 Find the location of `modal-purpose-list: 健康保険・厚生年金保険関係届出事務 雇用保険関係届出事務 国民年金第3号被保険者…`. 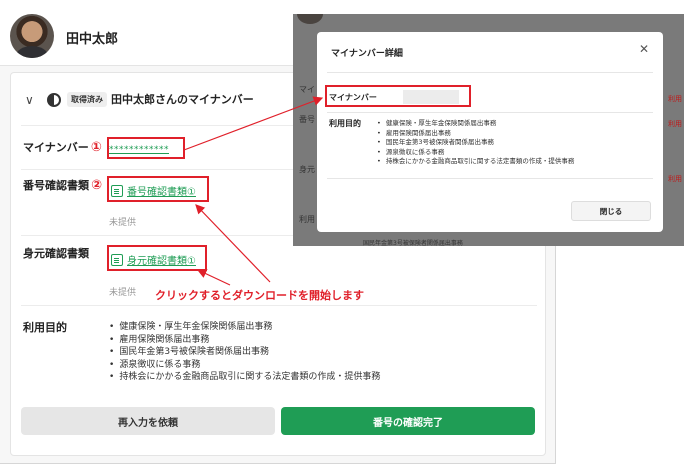

modal-purpose-list: 健康保険・厚生年金保険関係届出事務 雇用保険関係届出事務 国民年金第3号被保険者… is located at coordinates (476, 143).